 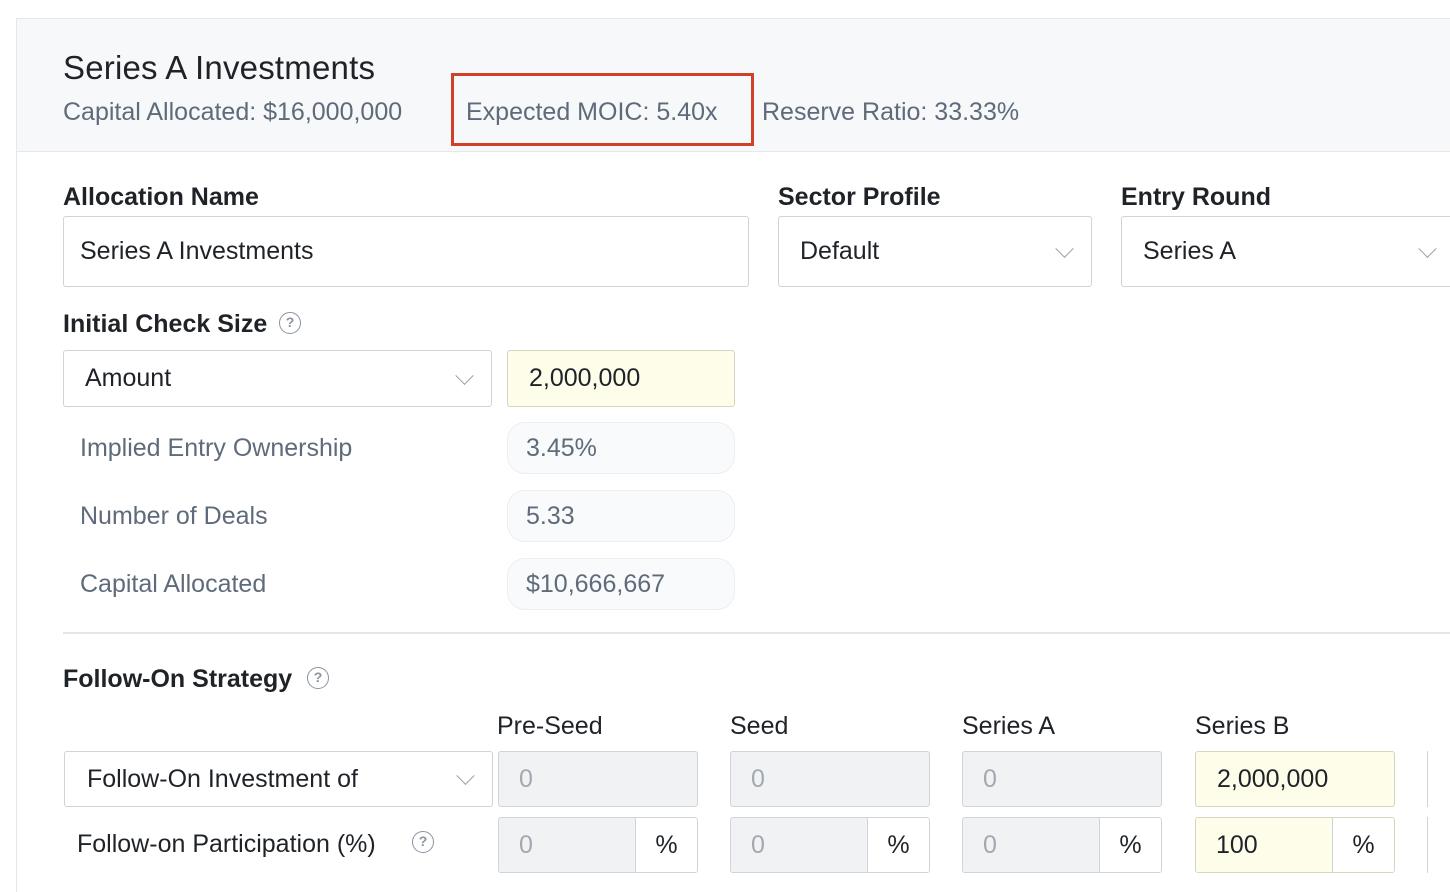 I want to click on series-b-investment-input: 2,000,000, so click(x=1295, y=779).